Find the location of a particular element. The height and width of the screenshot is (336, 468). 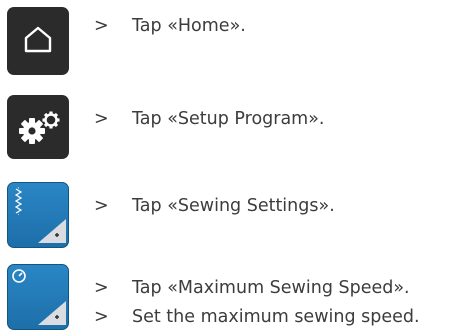

step-text: Tap «Sewing Settings». is located at coordinates (233, 206).